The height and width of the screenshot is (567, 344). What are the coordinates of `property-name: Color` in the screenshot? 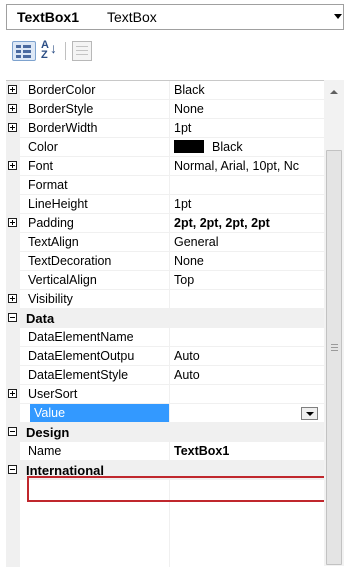 It's located at (43, 147).